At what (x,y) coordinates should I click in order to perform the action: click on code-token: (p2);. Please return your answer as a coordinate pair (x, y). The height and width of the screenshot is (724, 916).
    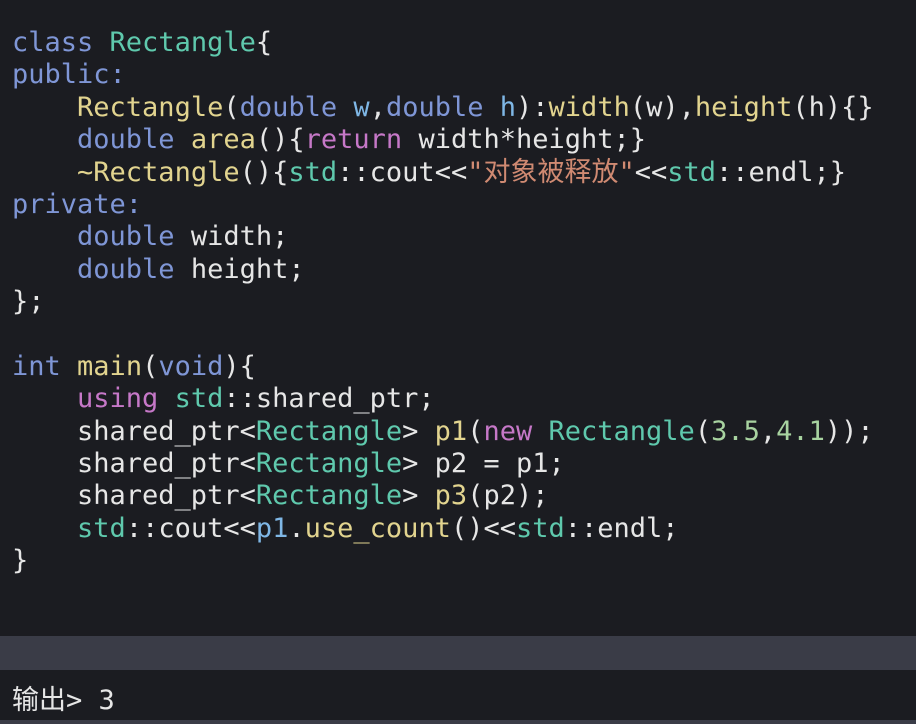
    Looking at the image, I should click on (508, 496).